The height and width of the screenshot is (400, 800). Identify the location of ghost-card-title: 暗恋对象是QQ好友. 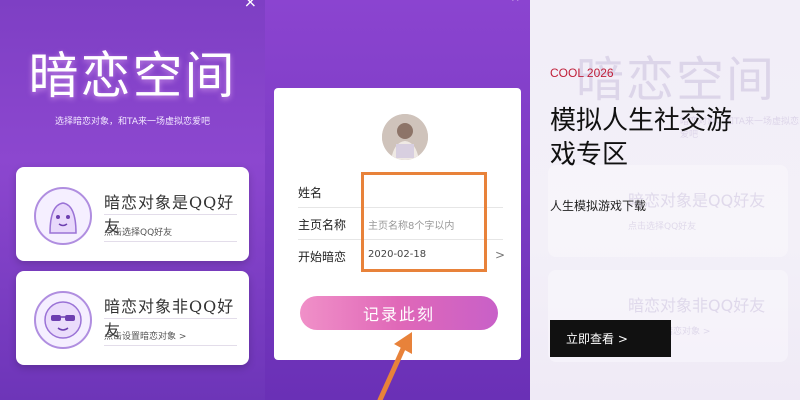
(697, 200).